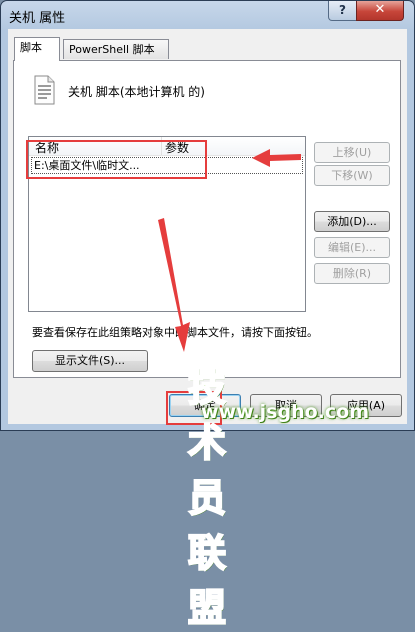 This screenshot has height=632, width=415. What do you see at coordinates (175, 332) in the screenshot?
I see `info-text: 要查看保存在此组策略对象中的脚本文件，请按下面按钮。` at bounding box center [175, 332].